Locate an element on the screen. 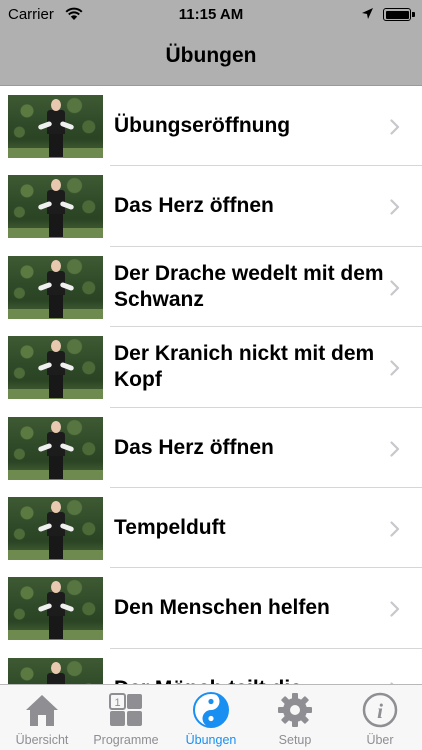  list-item: Der Mönch teilt die is located at coordinates (211, 666).